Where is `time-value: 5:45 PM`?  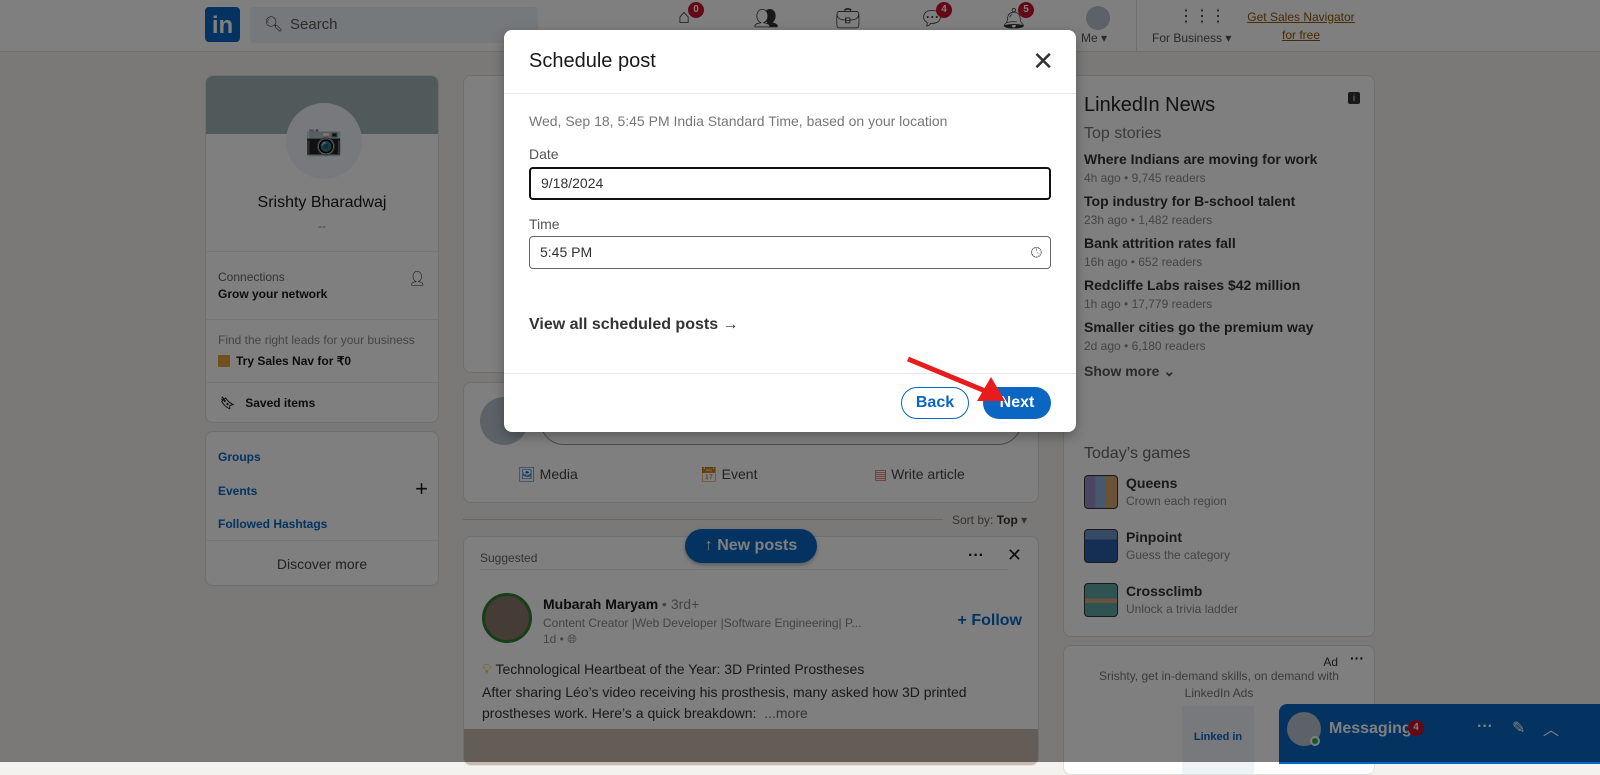 time-value: 5:45 PM is located at coordinates (566, 252).